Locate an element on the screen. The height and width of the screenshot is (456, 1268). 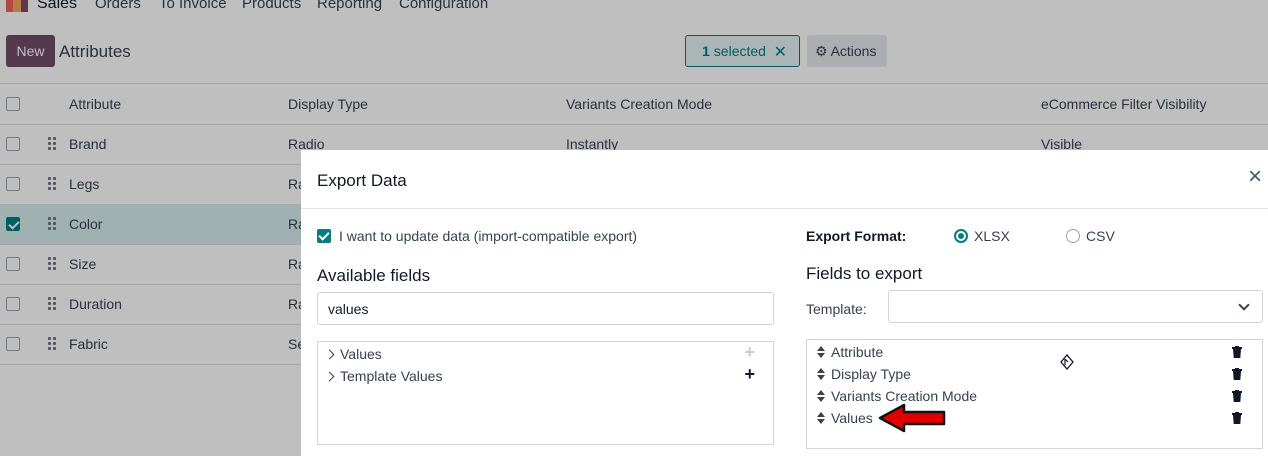
export-field-label: Values is located at coordinates (852, 418).